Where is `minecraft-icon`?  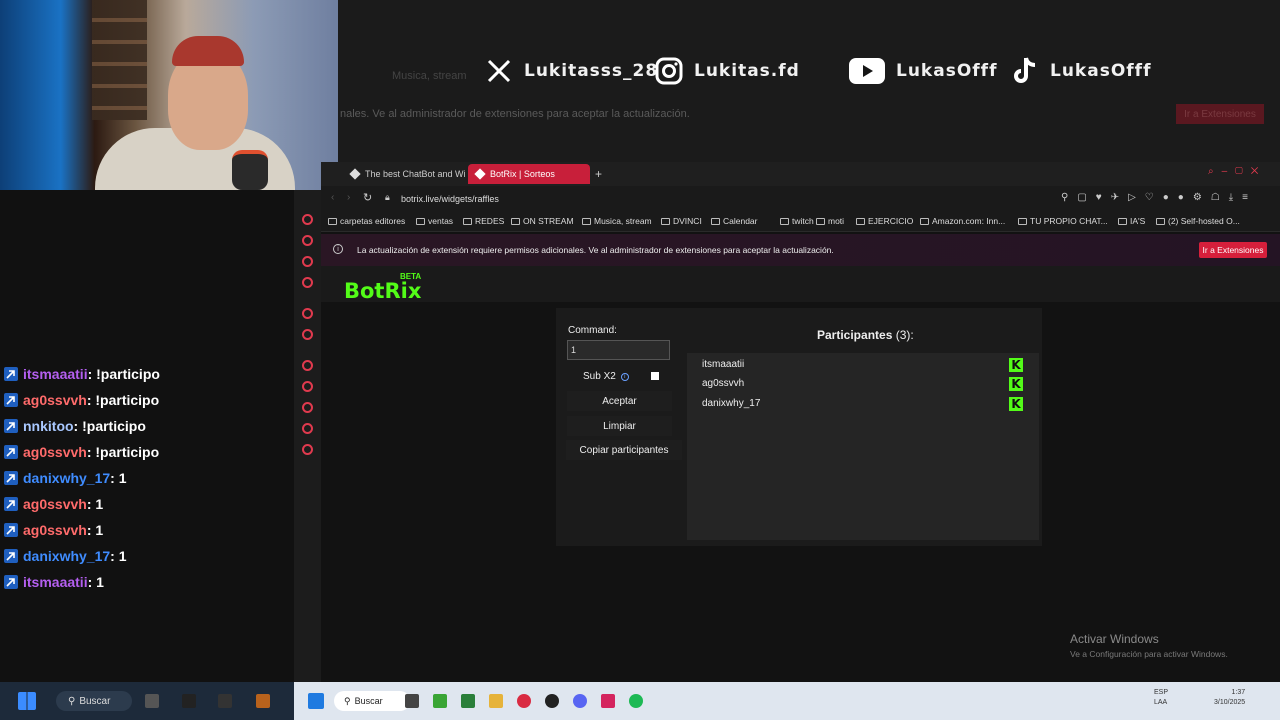
minecraft-icon is located at coordinates (440, 701).